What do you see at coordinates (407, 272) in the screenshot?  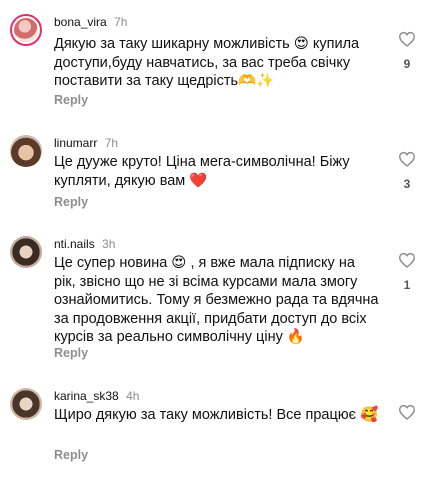 I see `like-control: 1` at bounding box center [407, 272].